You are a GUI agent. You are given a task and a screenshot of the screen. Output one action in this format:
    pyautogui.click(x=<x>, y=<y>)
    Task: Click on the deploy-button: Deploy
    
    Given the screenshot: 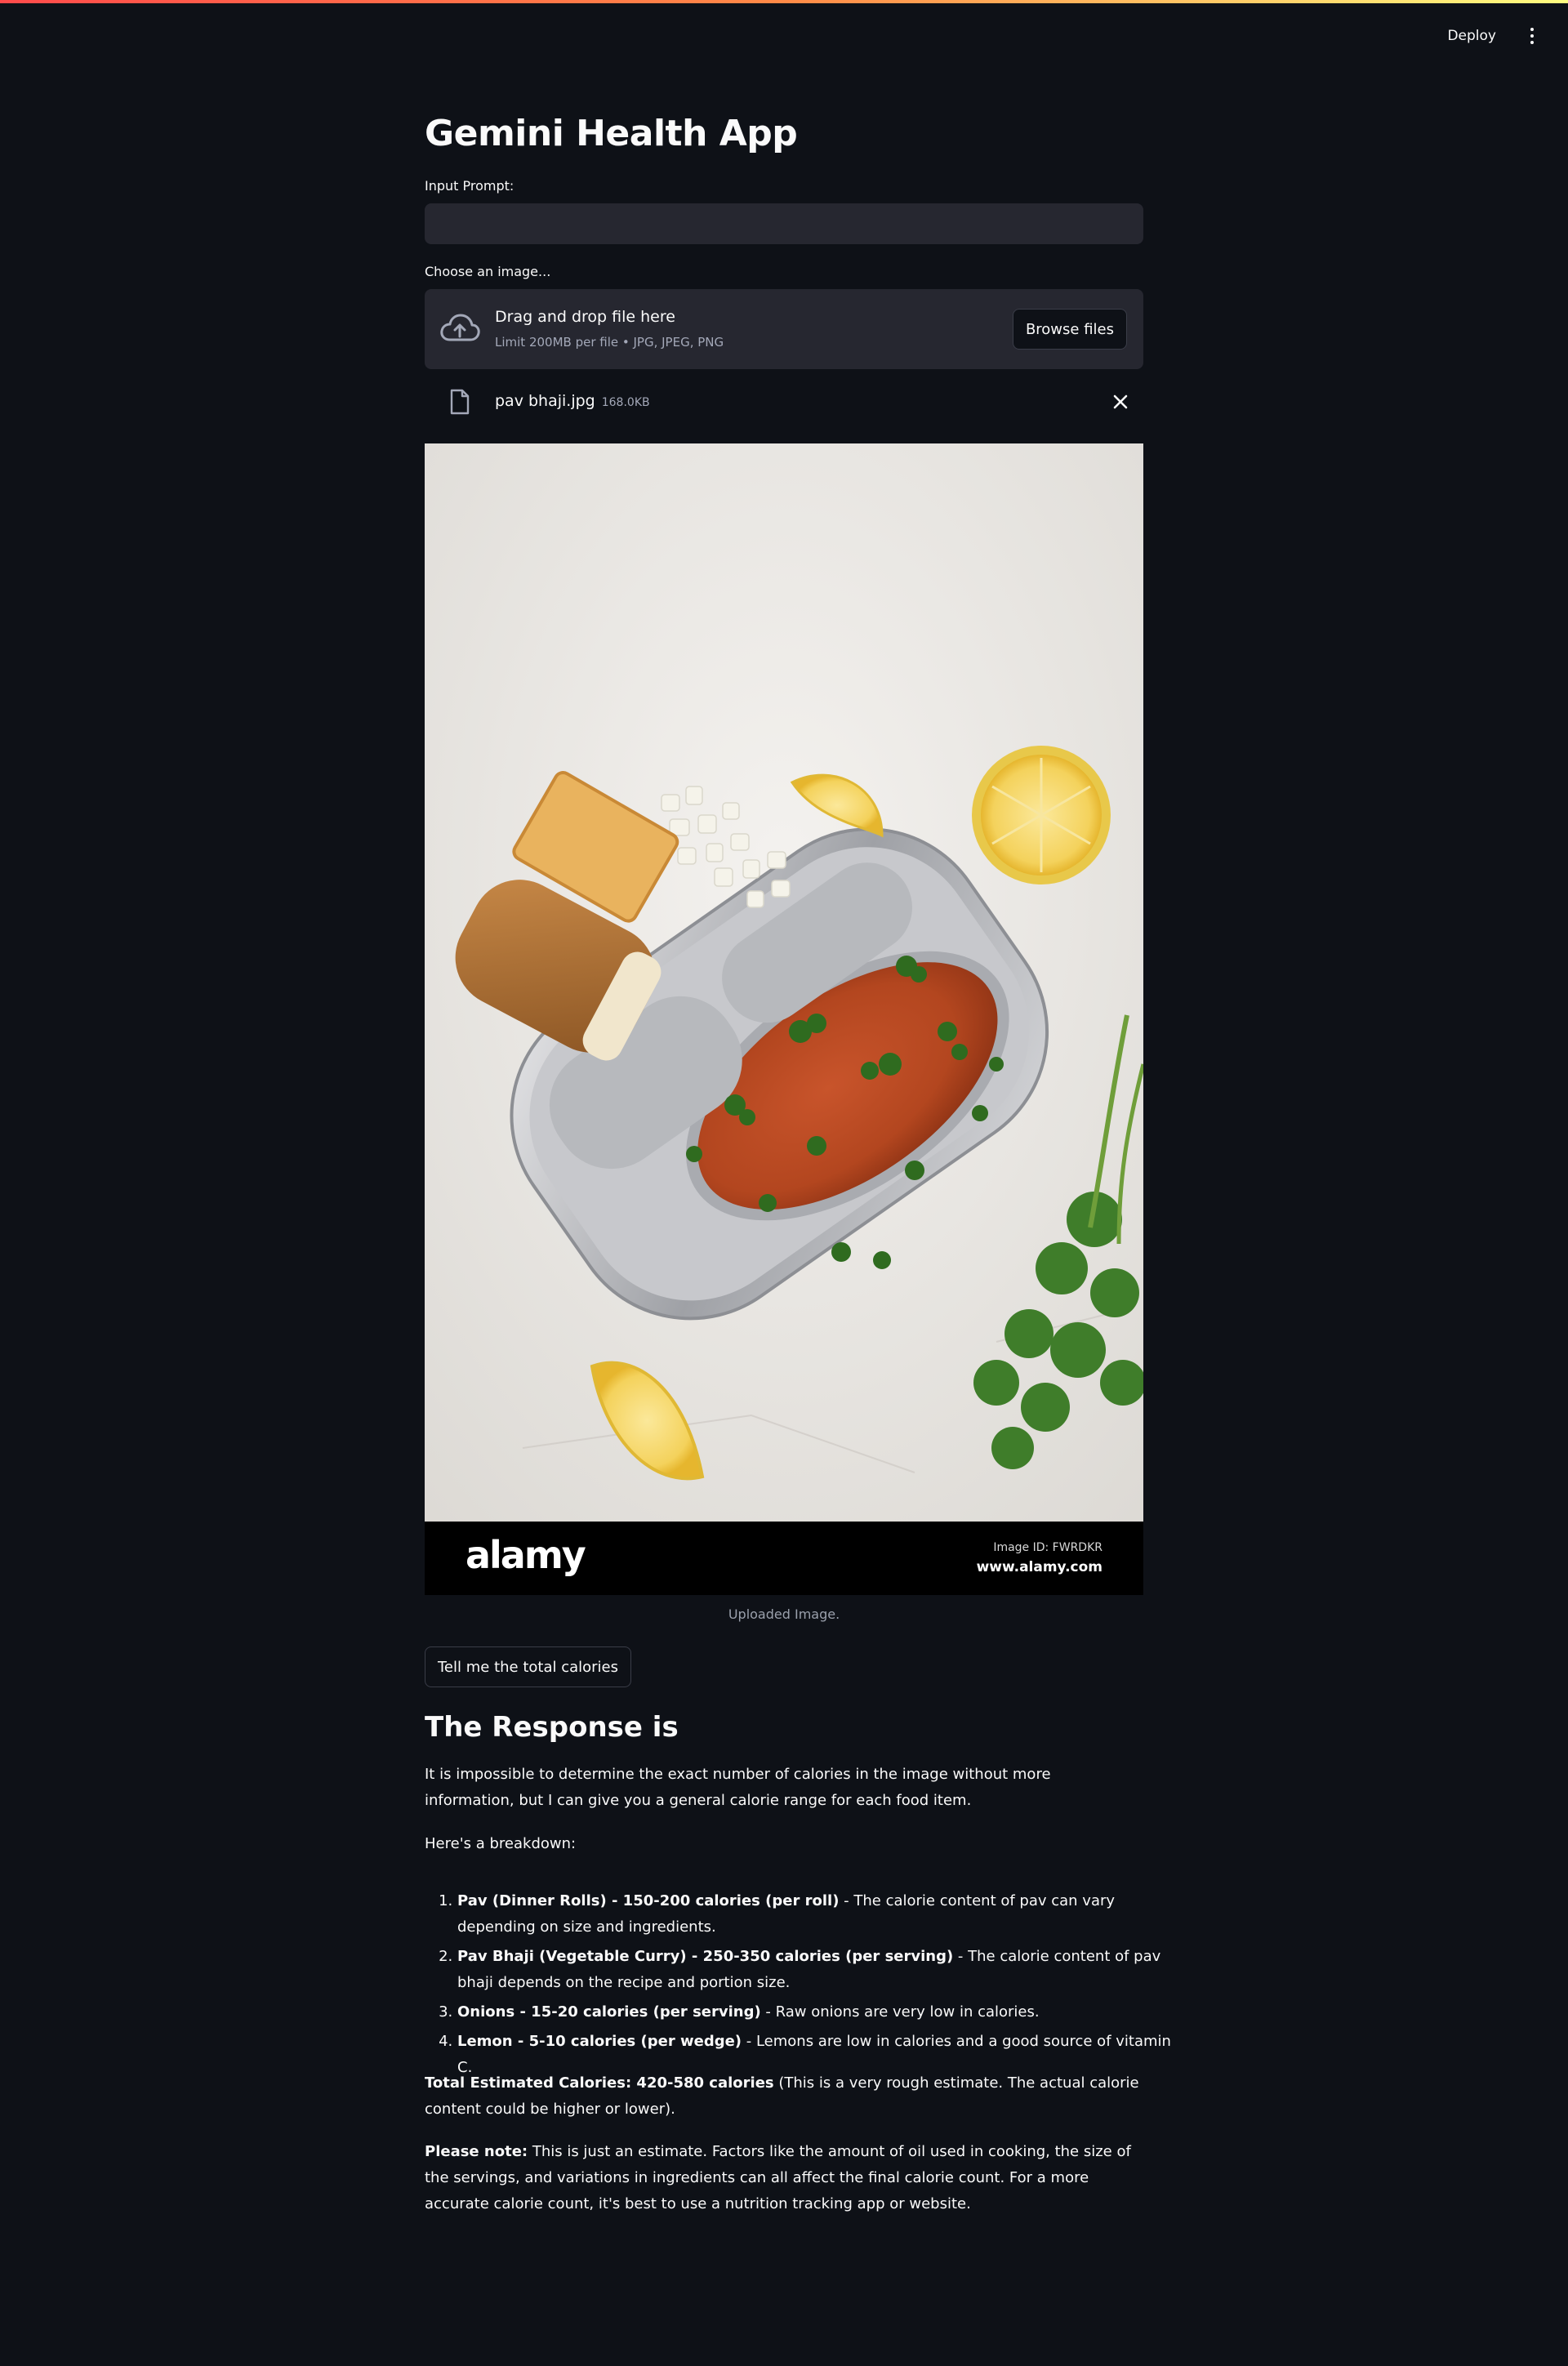 What is the action you would take?
    pyautogui.click(x=1471, y=36)
    